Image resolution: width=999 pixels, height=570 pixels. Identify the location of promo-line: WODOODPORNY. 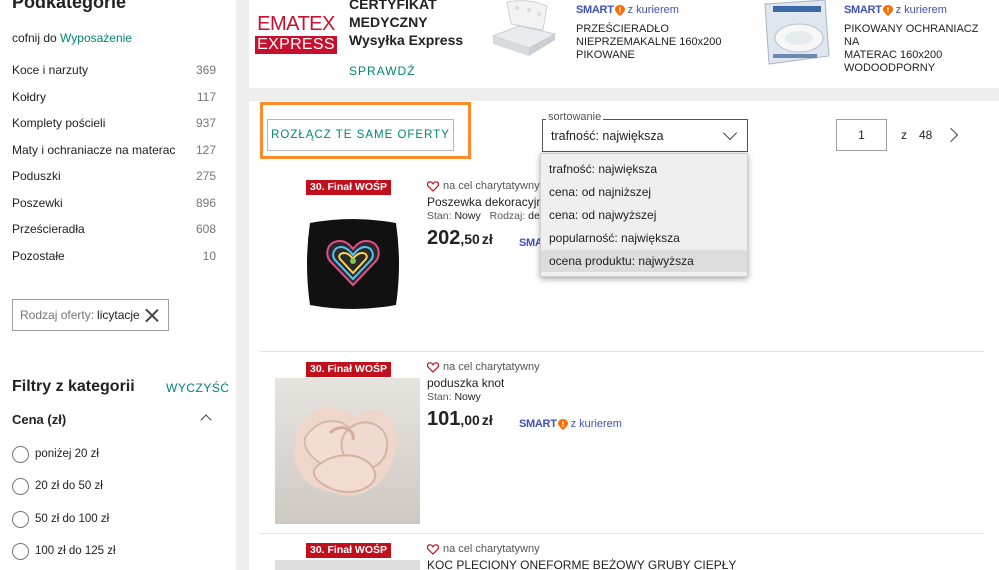
(890, 68).